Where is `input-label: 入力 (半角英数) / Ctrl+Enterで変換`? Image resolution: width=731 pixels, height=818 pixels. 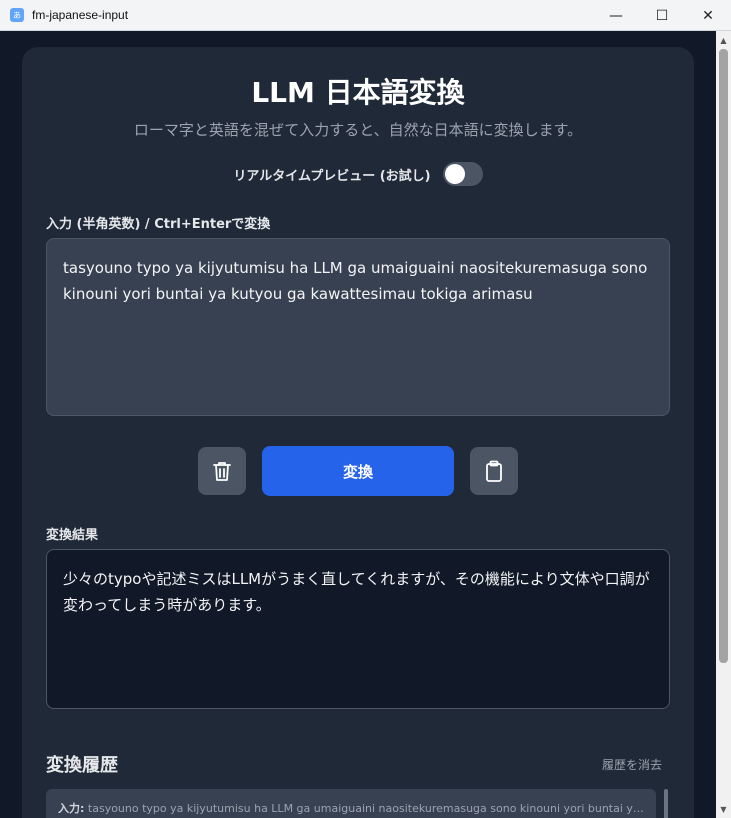
input-label: 入力 (半角英数) / Ctrl+Enterで変換 is located at coordinates (158, 224).